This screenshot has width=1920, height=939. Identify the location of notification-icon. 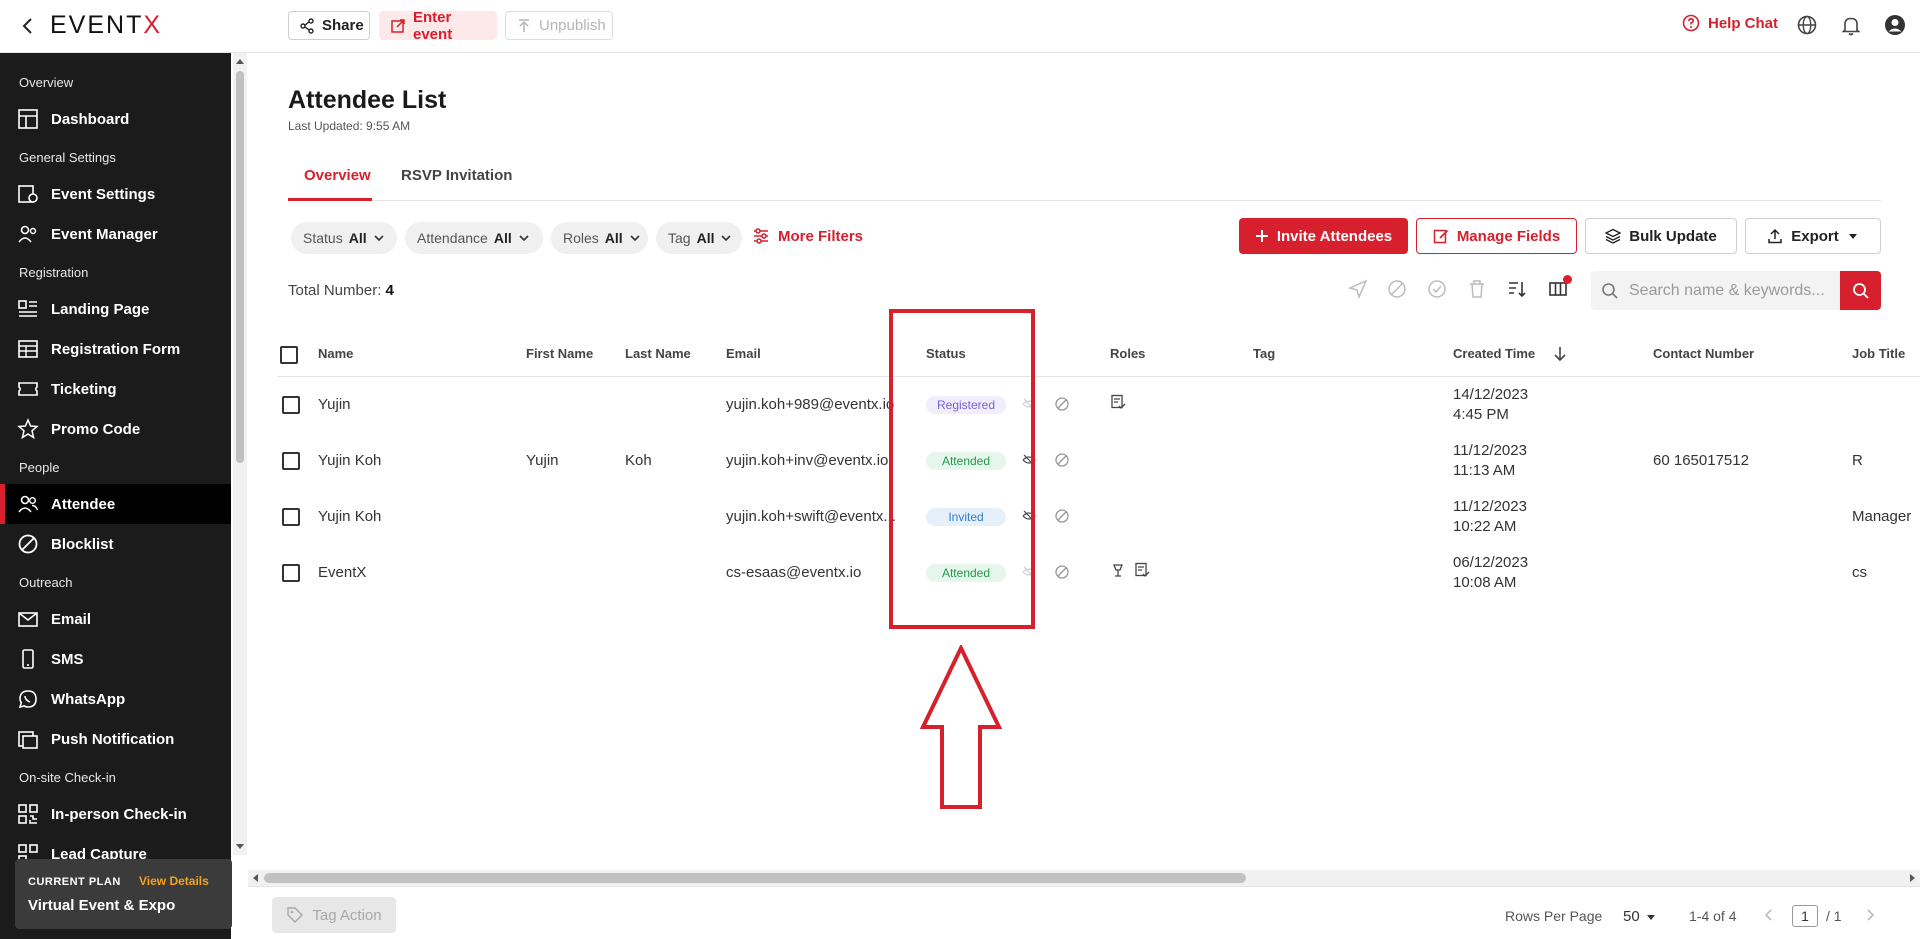
(28, 739).